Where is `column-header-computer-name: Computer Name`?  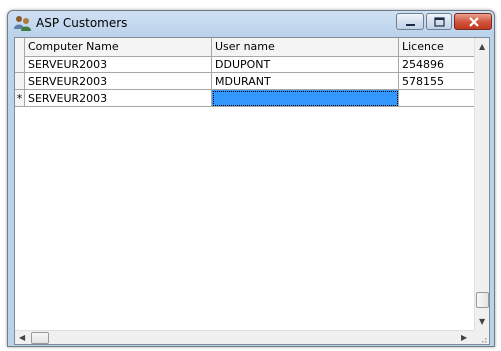 column-header-computer-name: Computer Name is located at coordinates (118, 47).